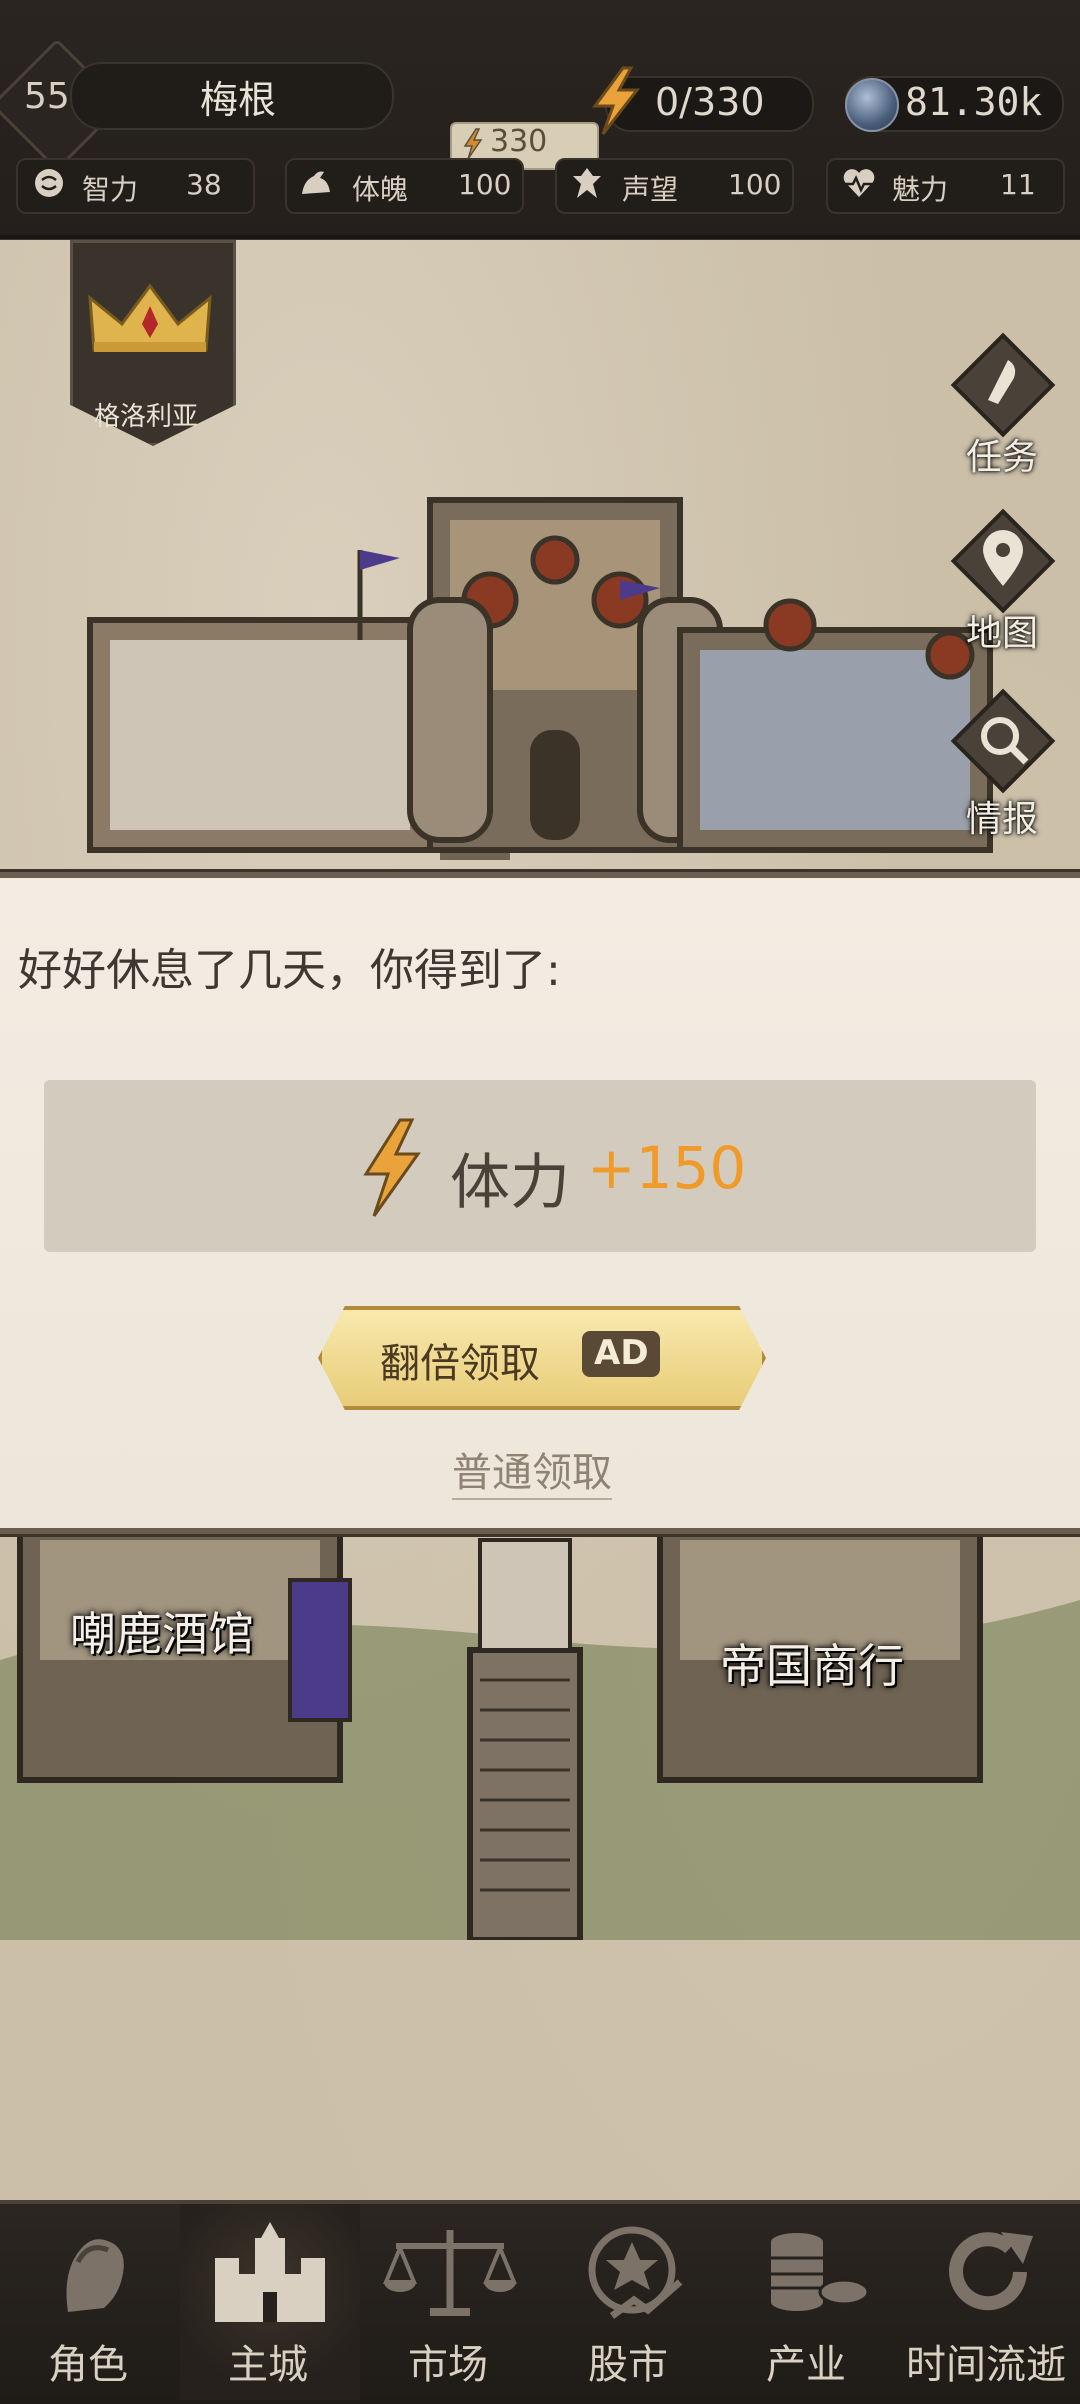 The width and height of the screenshot is (1080, 2404). Describe the element at coordinates (448, 2365) in the screenshot. I see `nav-market-label: 市场` at that location.